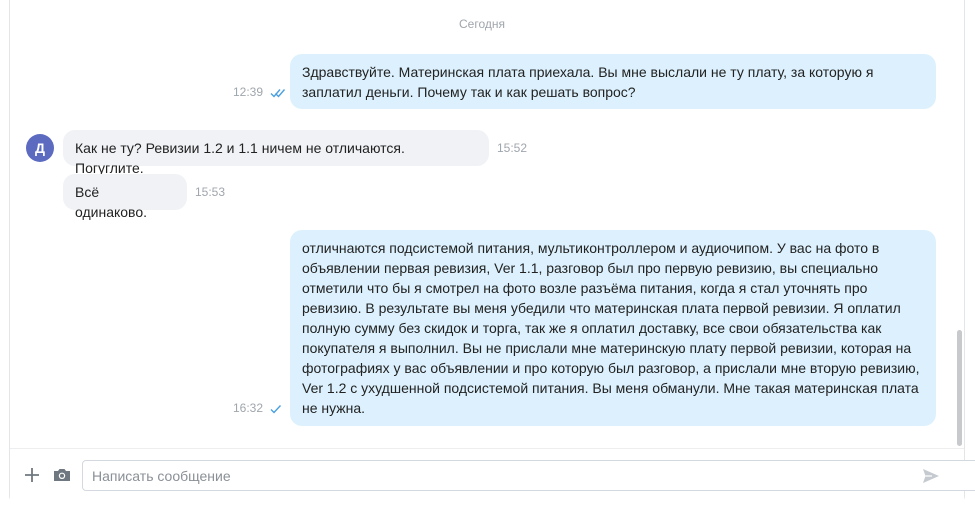 The width and height of the screenshot is (975, 511). What do you see at coordinates (248, 408) in the screenshot?
I see `message-time: 16:32` at bounding box center [248, 408].